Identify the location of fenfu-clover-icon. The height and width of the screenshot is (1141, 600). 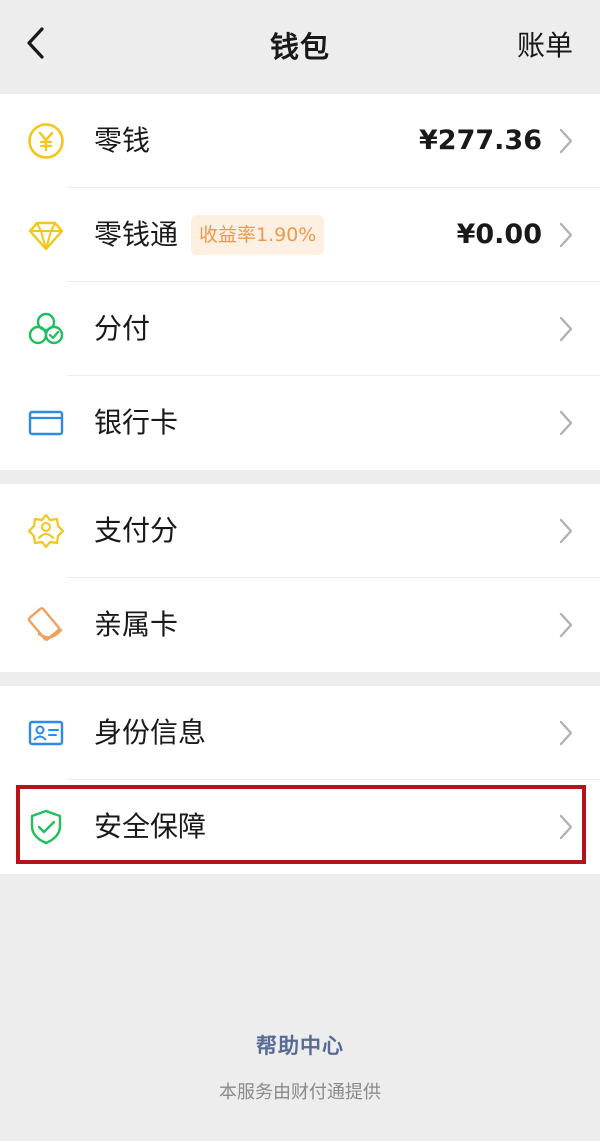
(46, 329).